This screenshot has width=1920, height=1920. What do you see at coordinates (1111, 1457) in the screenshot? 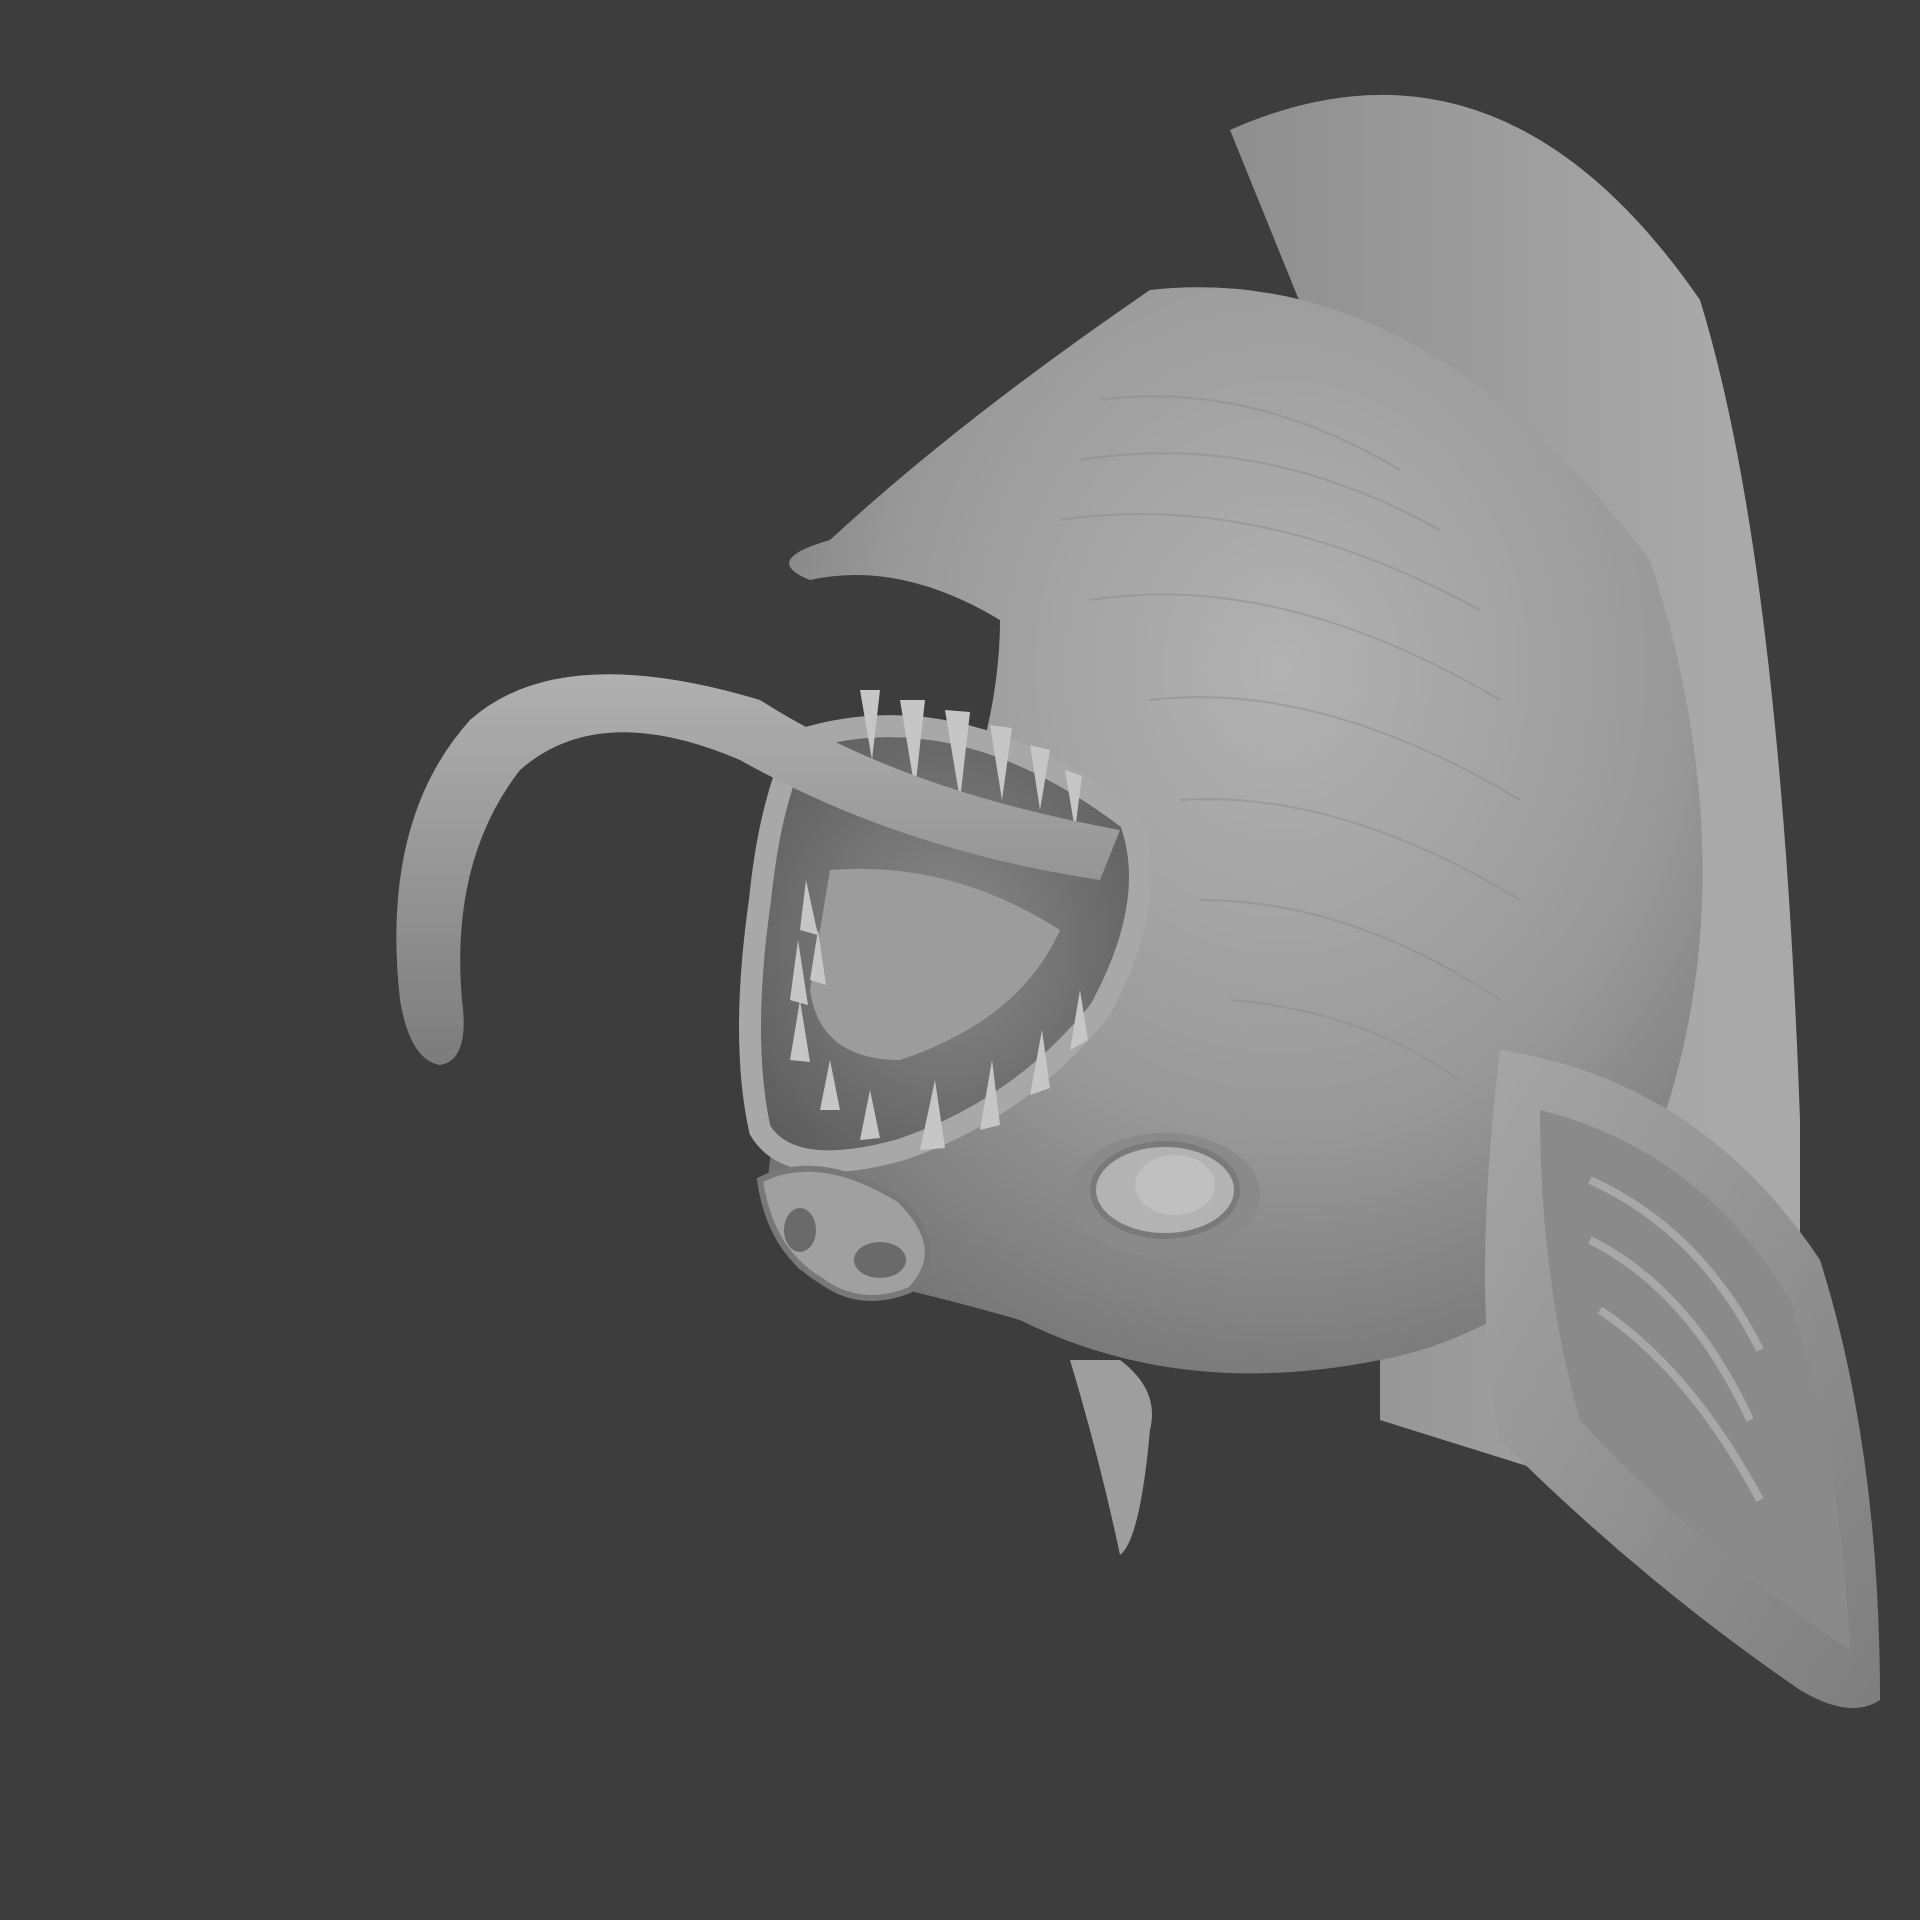
I see `chin-spike` at bounding box center [1111, 1457].